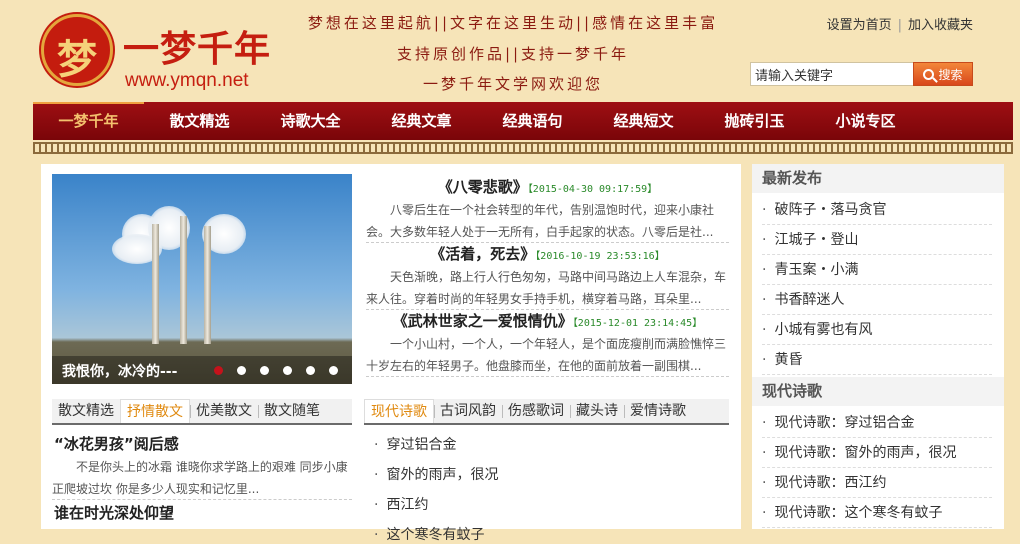 The image size is (1020, 544). What do you see at coordinates (86, 411) in the screenshot?
I see `tab-prose-selected: 散文精选` at bounding box center [86, 411].